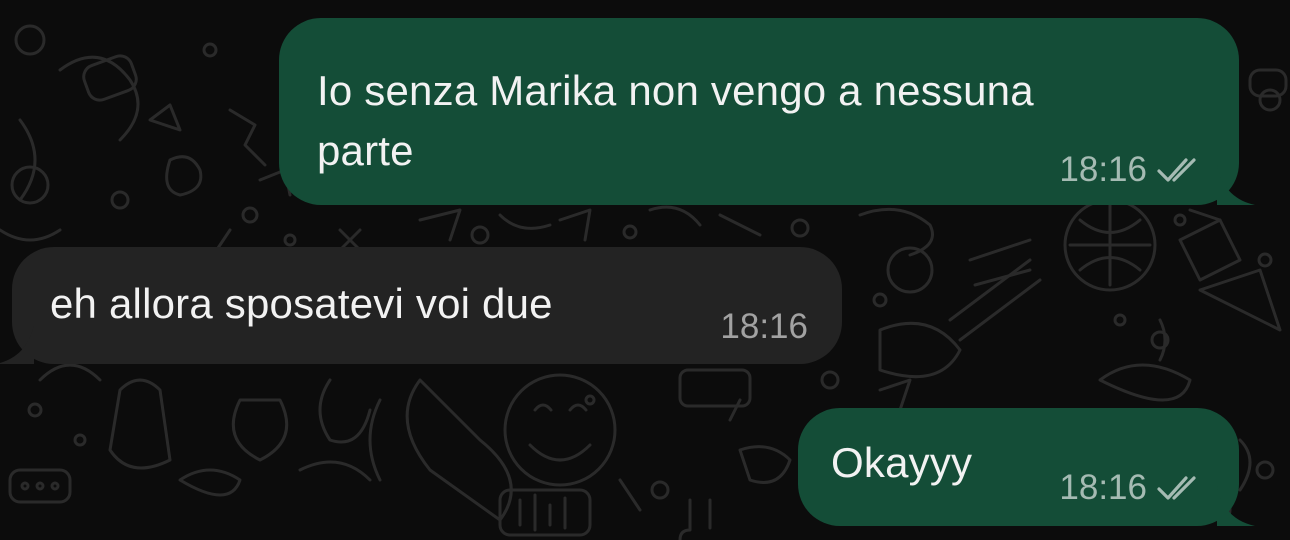  What do you see at coordinates (902, 462) in the screenshot?
I see `message-text: Okayyy` at bounding box center [902, 462].